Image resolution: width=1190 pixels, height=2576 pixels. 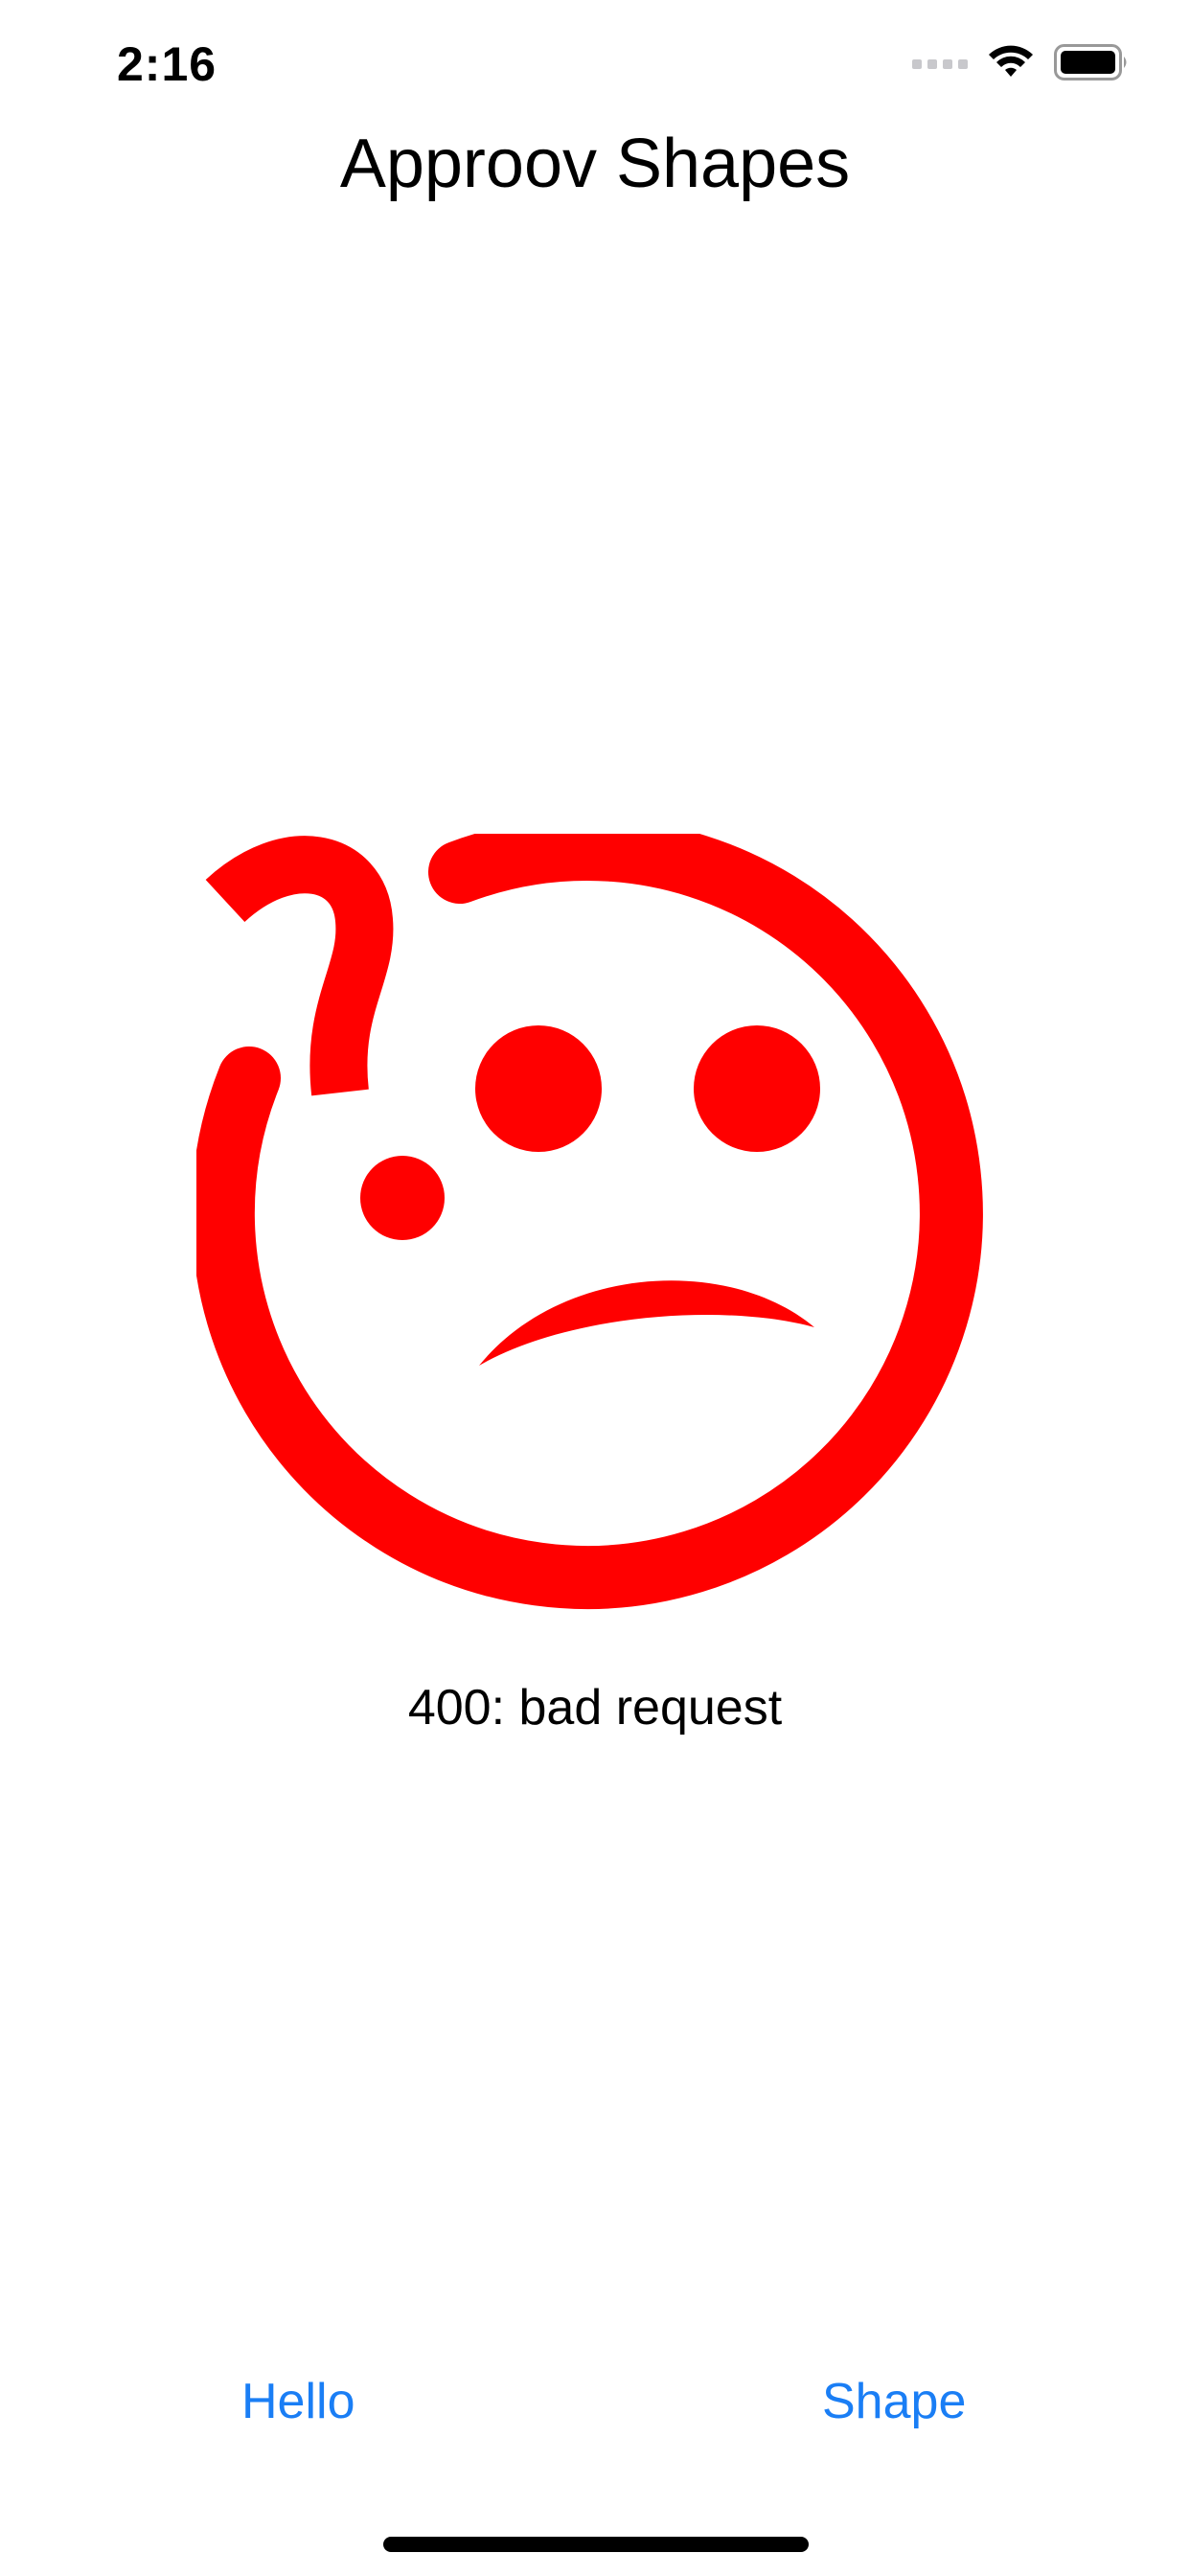 What do you see at coordinates (595, 63) in the screenshot?
I see `status-bar: 2:16` at bounding box center [595, 63].